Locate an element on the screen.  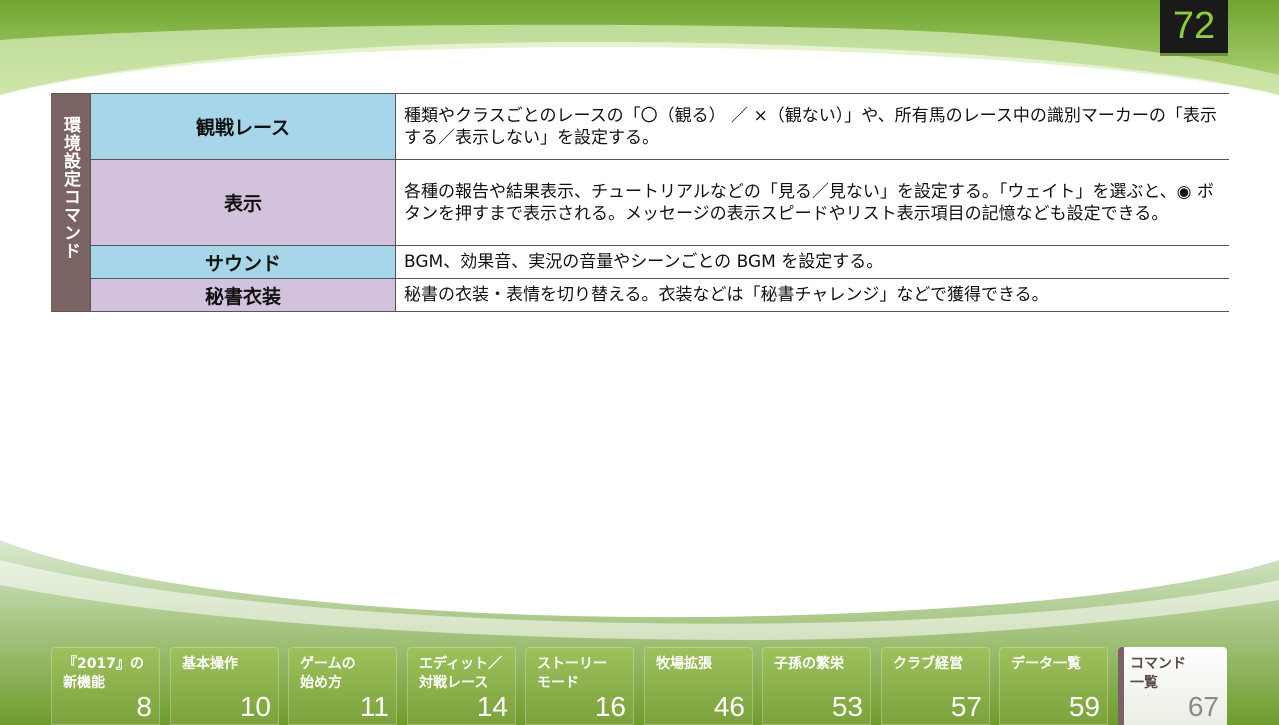
row-name: サウンド is located at coordinates (243, 262).